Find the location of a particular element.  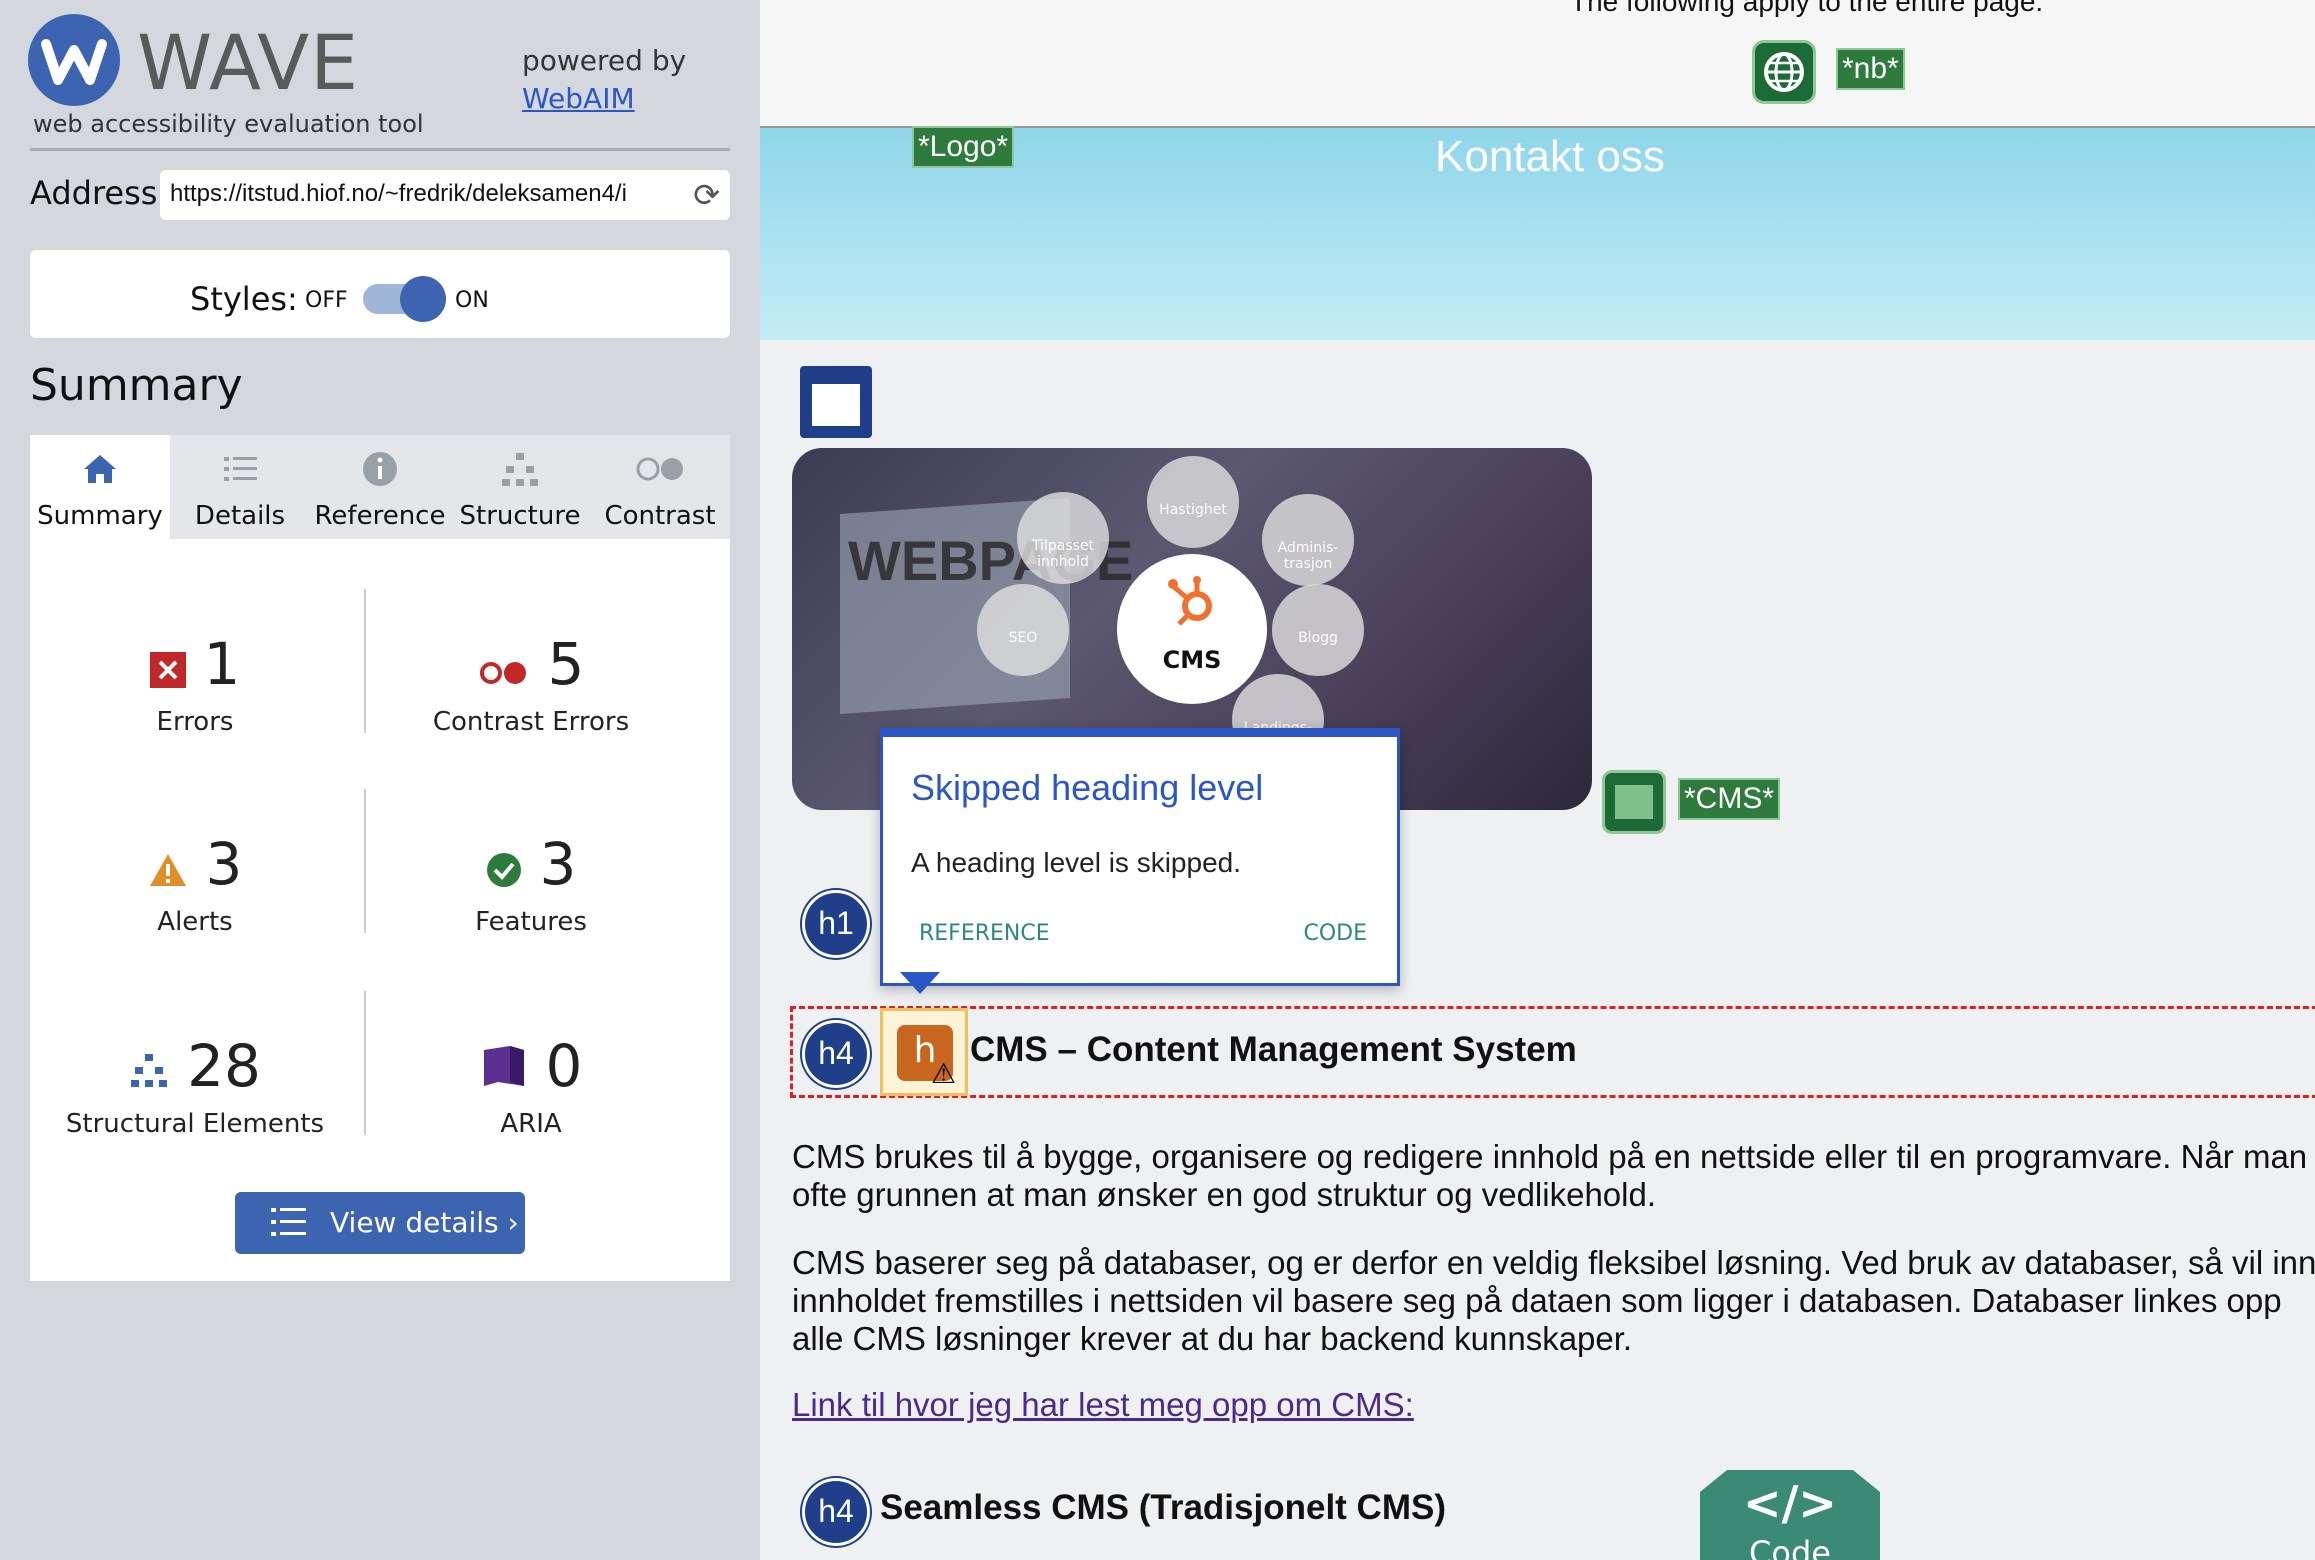

bubble-hastighet: Hastighet is located at coordinates (1193, 502).